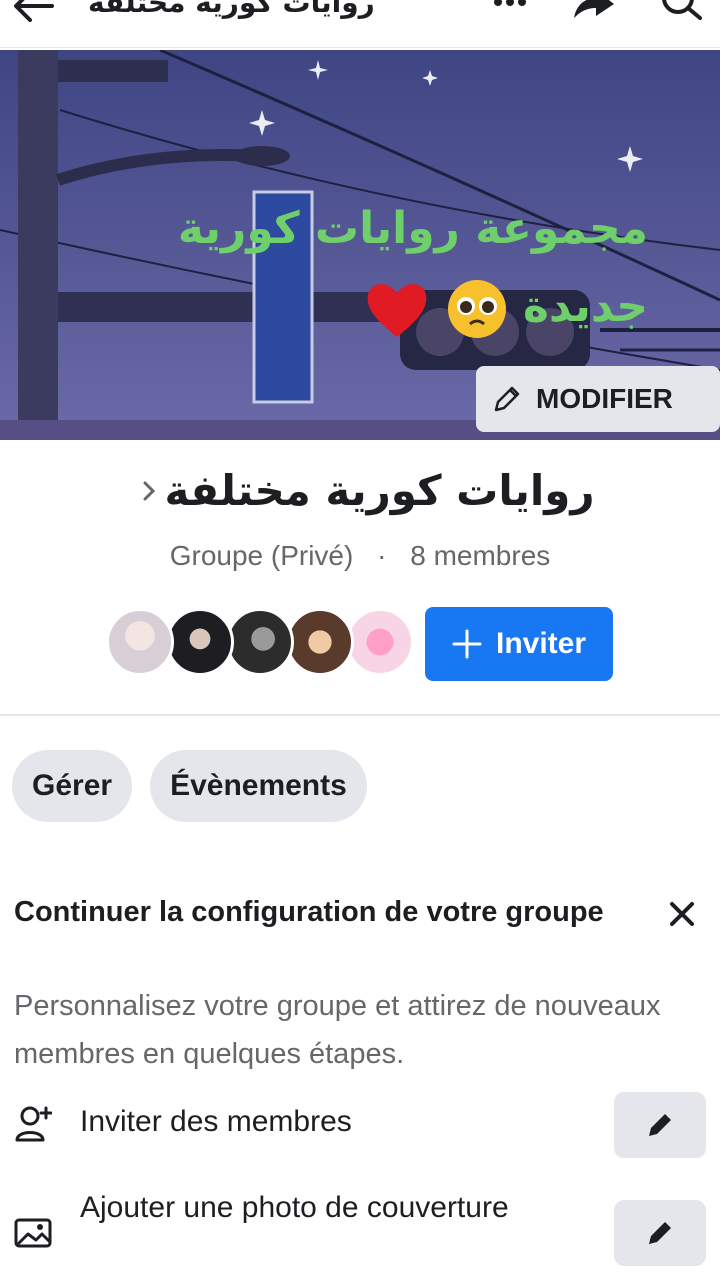 The width and height of the screenshot is (720, 1280). Describe the element at coordinates (682, 914) in the screenshot. I see `close-icon` at that location.